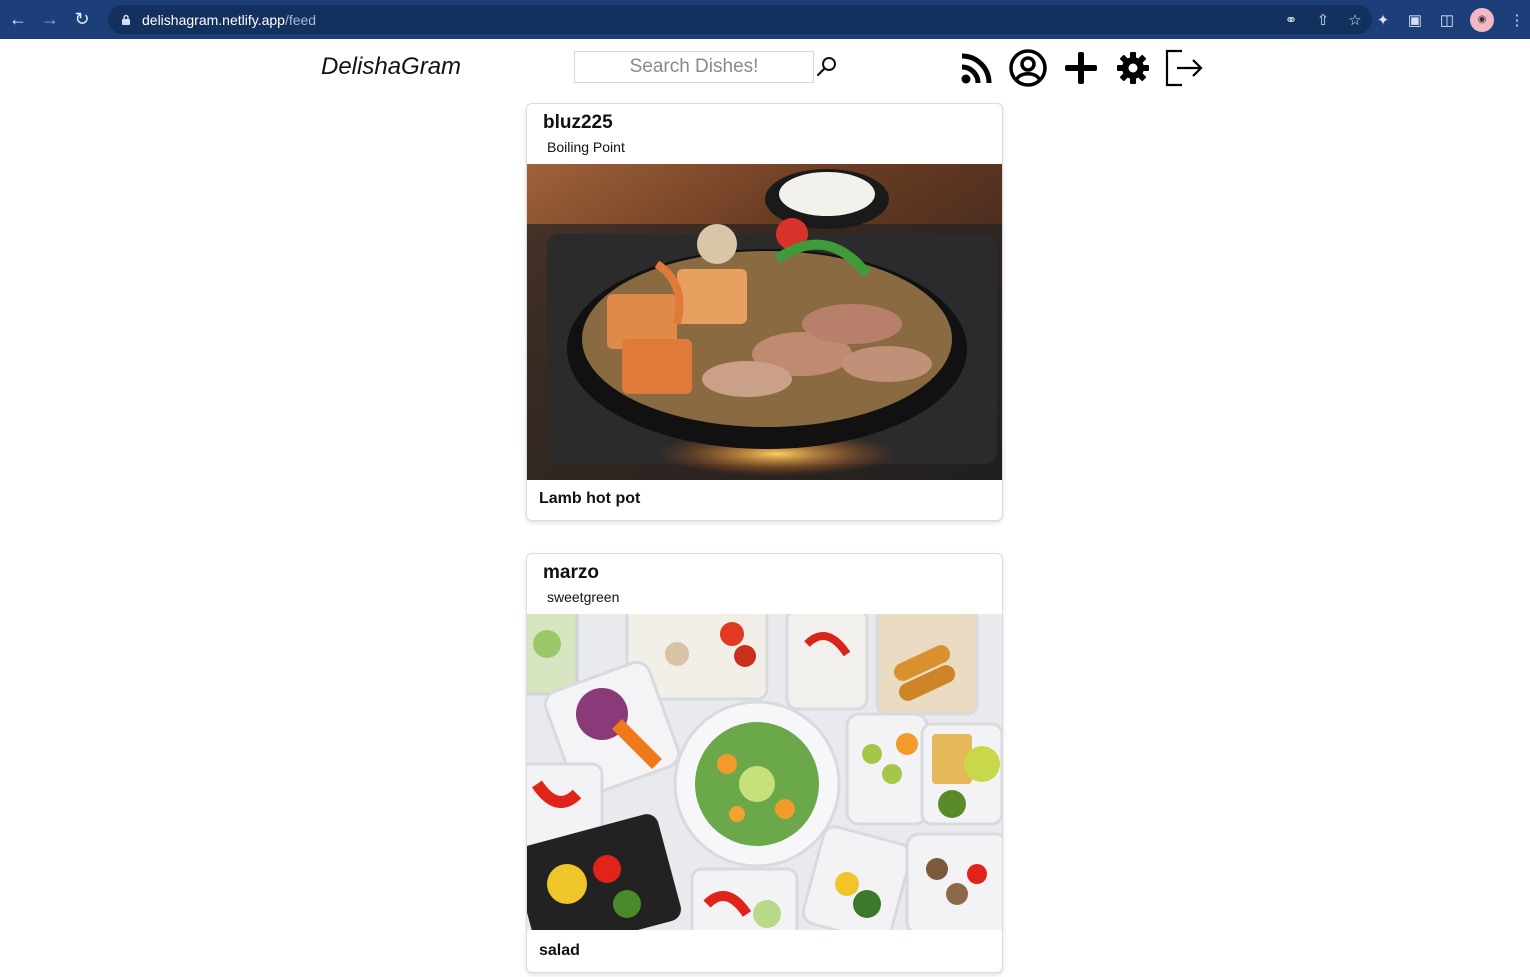  Describe the element at coordinates (694, 67) in the screenshot. I see `search-input` at that location.